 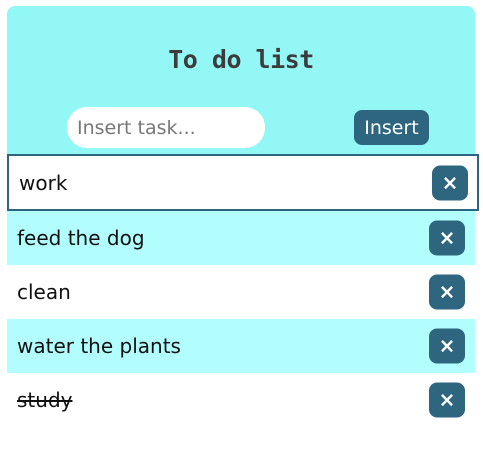 I want to click on task-row-feed-the-dog: feed the dog ×, so click(x=241, y=238).